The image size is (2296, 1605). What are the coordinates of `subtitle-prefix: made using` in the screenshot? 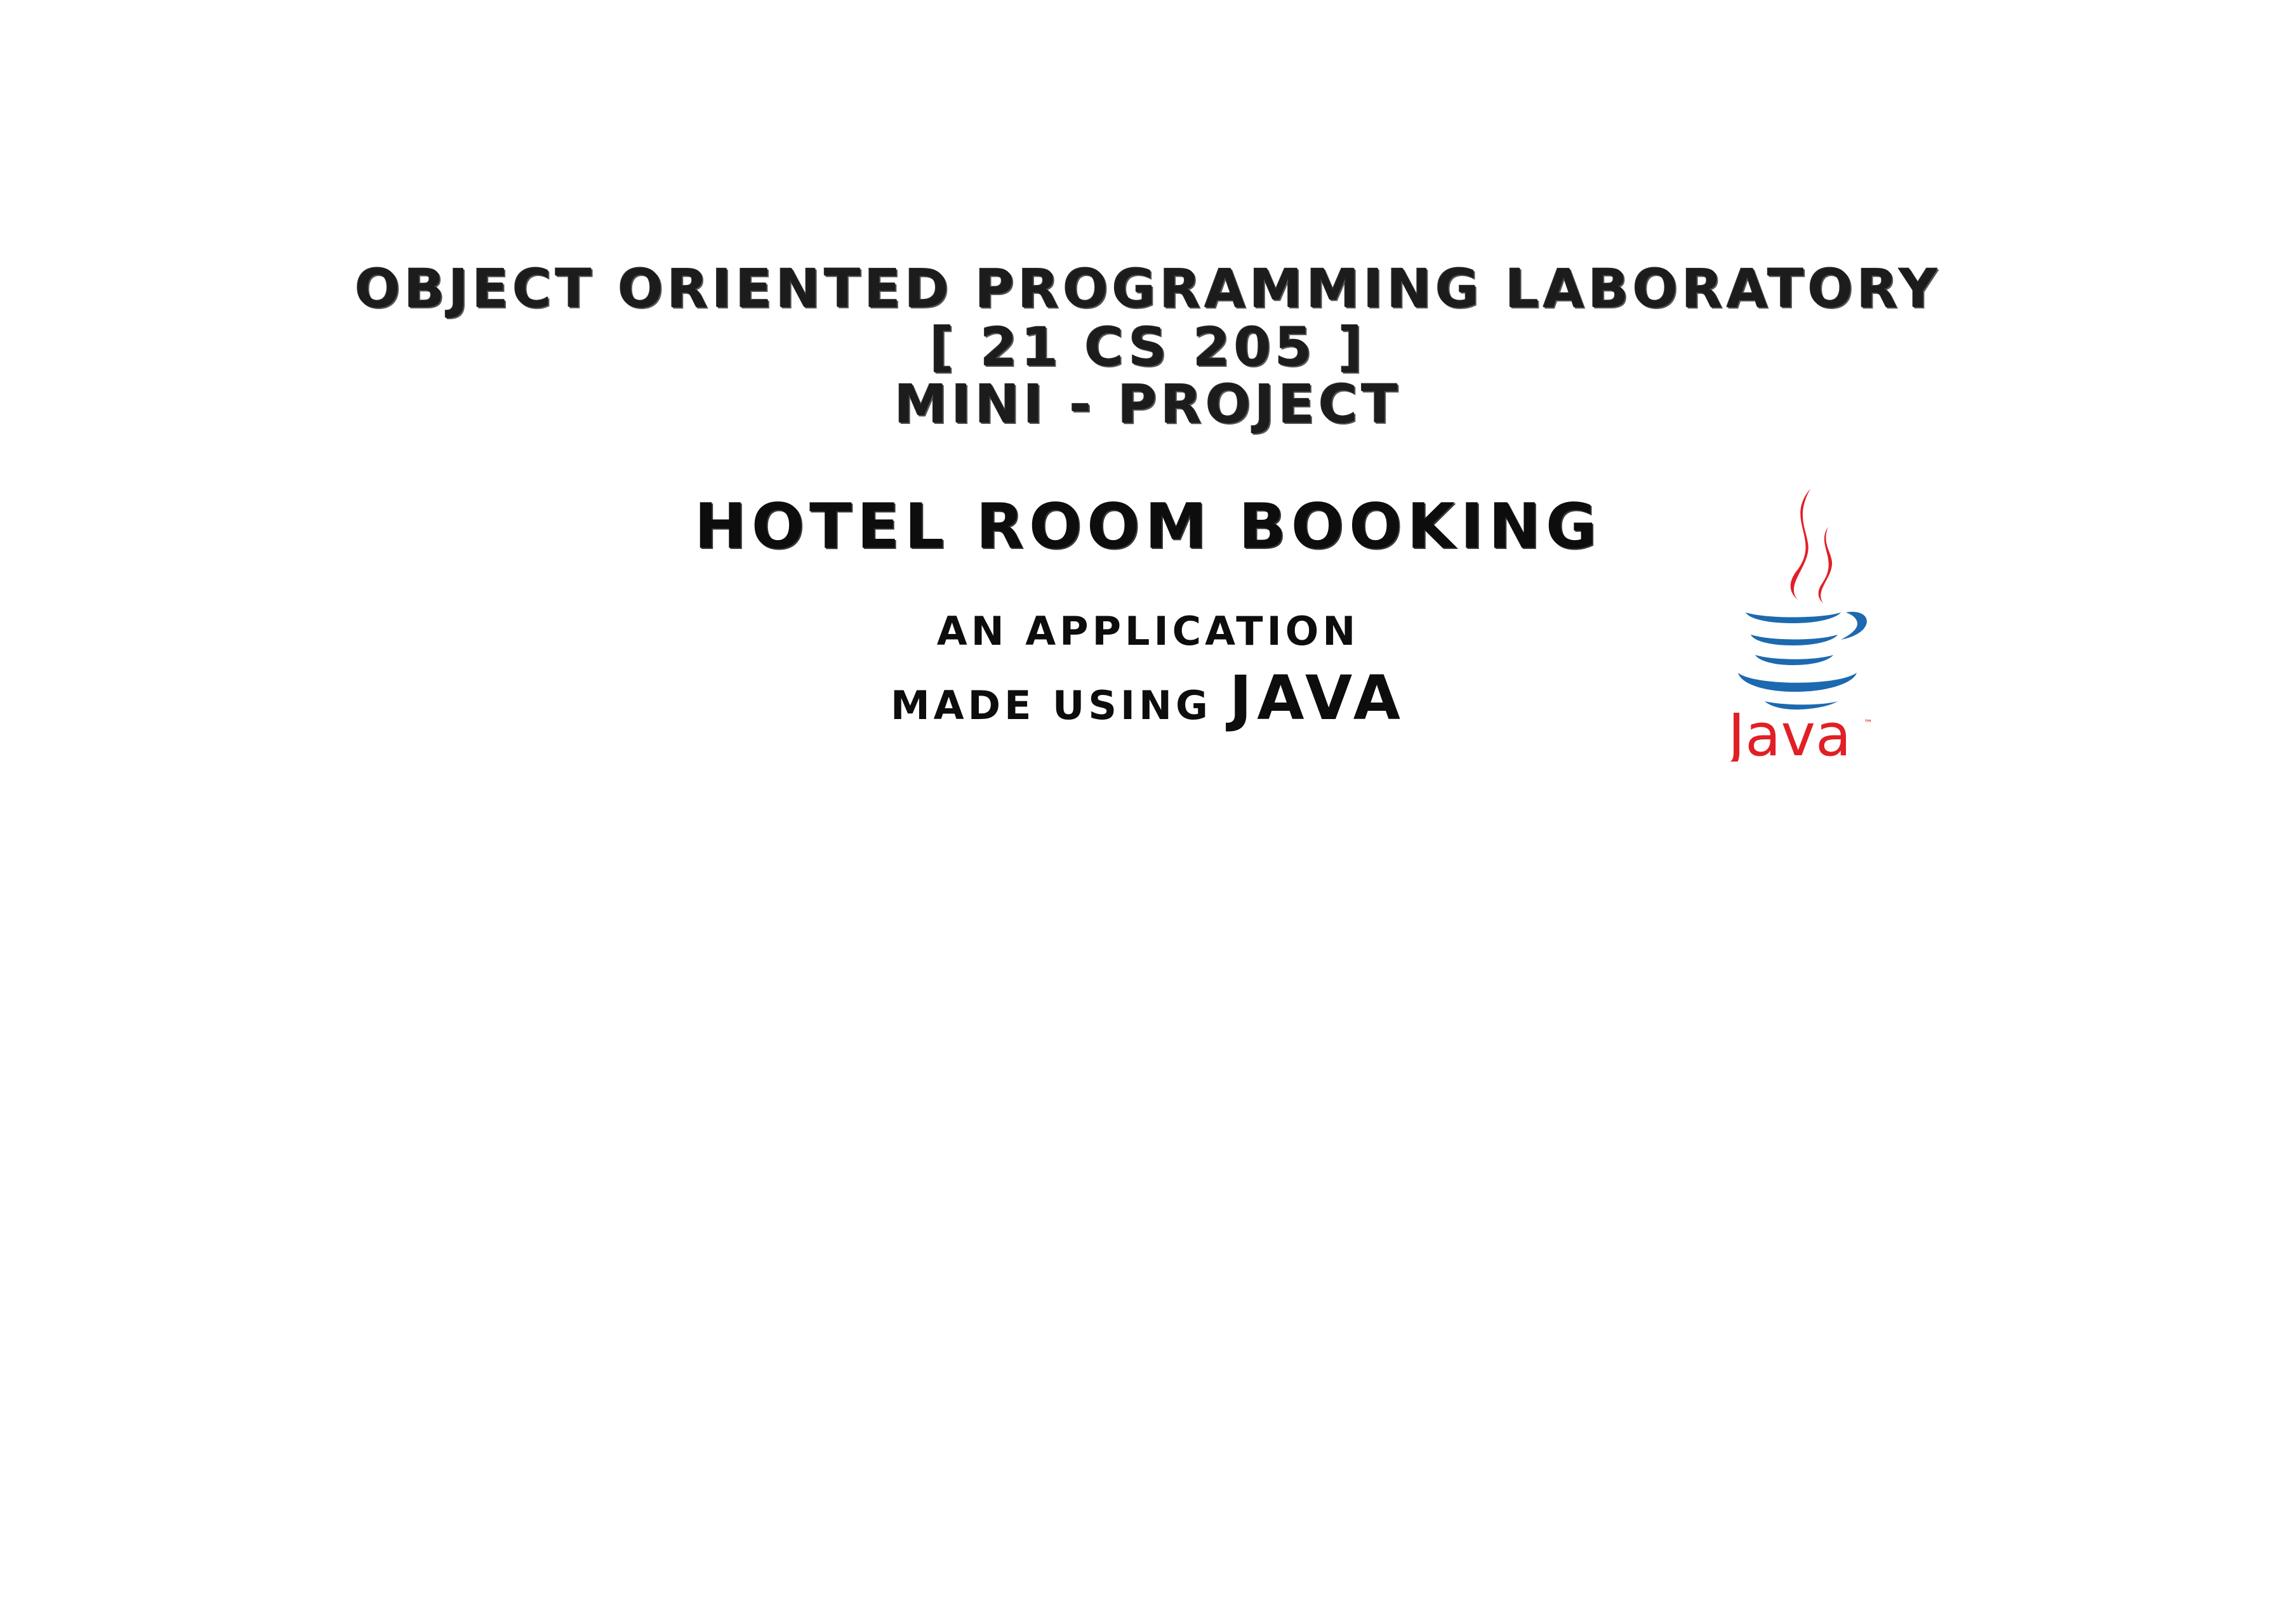 It's located at (1060, 705).